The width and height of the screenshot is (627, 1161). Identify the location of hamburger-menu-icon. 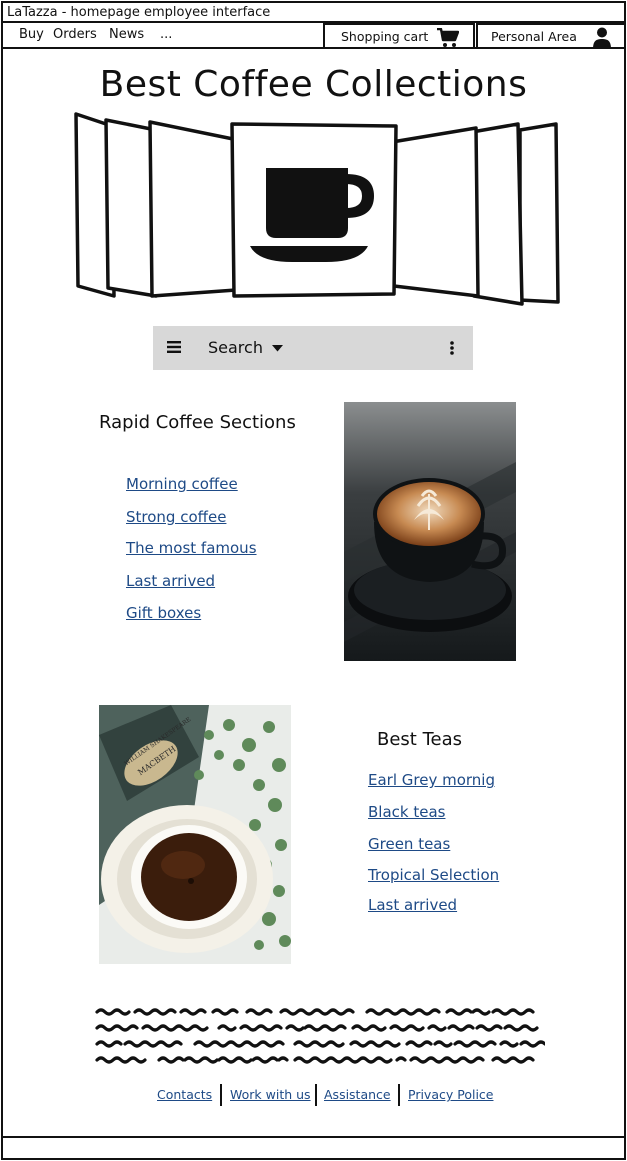
(174, 347).